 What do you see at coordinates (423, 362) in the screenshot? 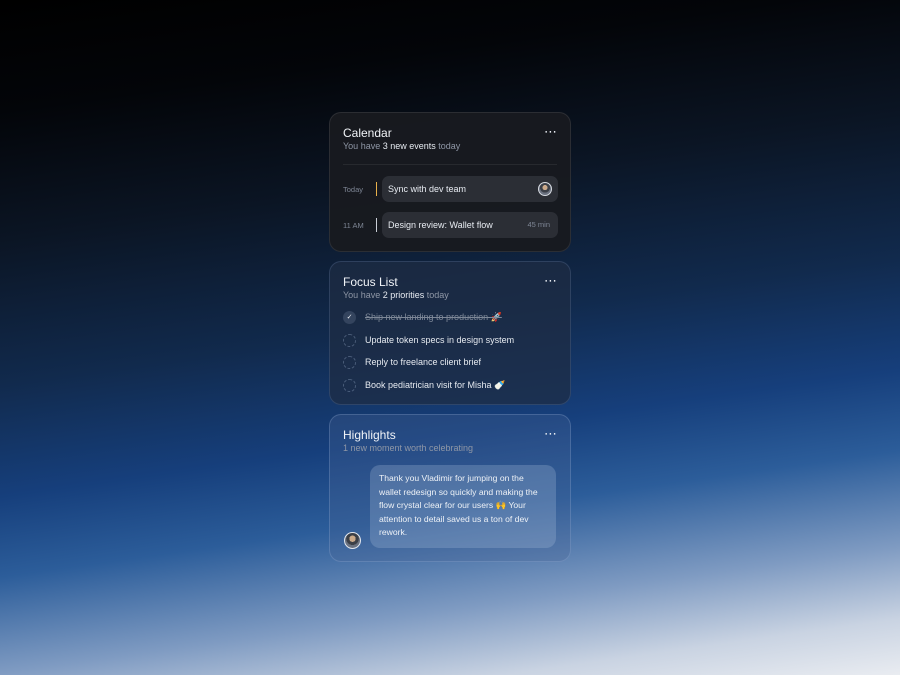
I see `task-label: Reply to freelance client brief` at bounding box center [423, 362].